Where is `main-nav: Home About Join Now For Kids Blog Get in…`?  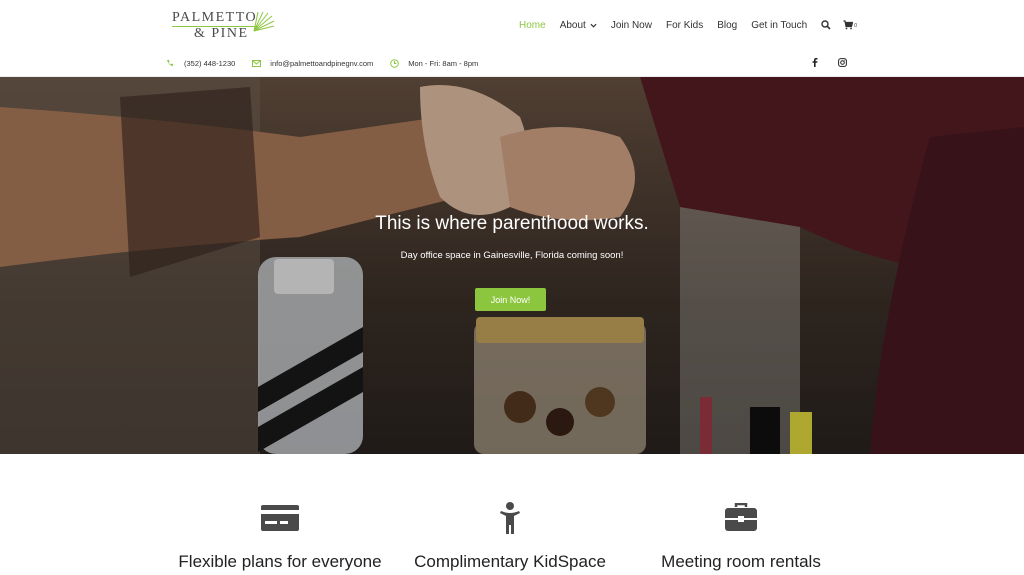 main-nav: Home About Join Now For Kids Blog Get in… is located at coordinates (692, 25).